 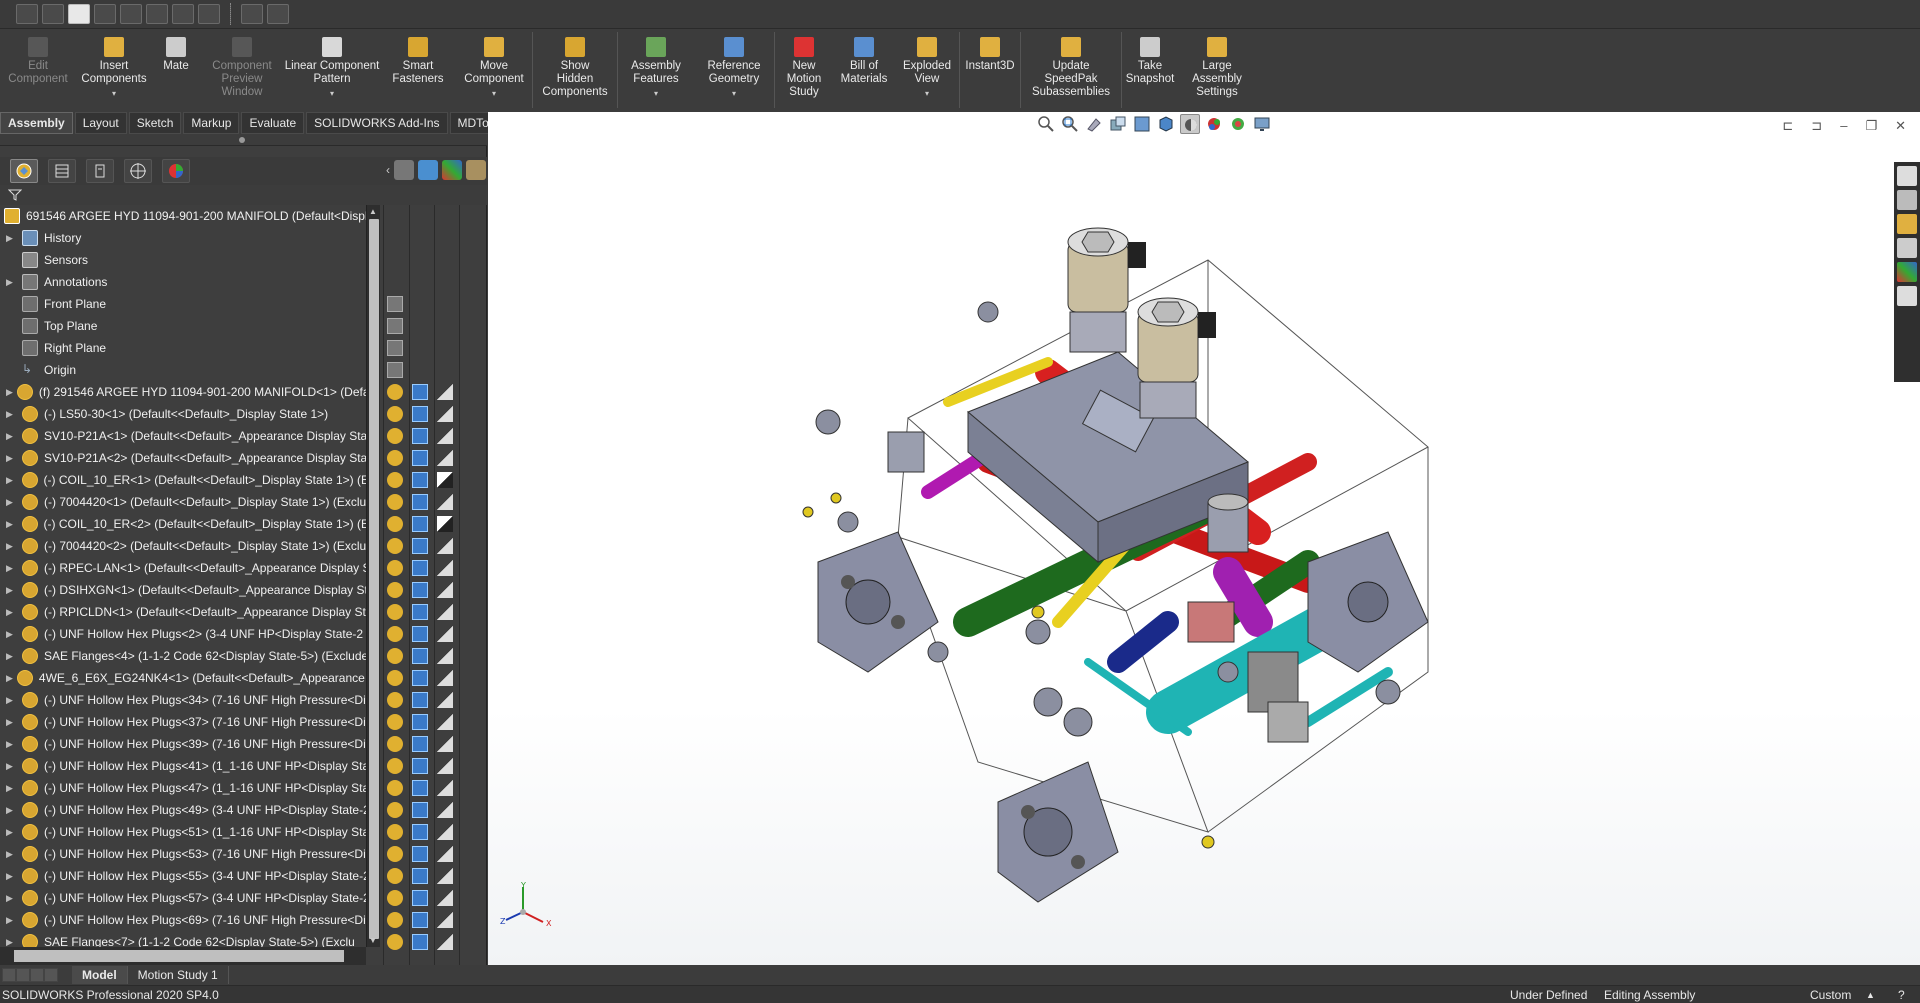 What do you see at coordinates (209, 14) in the screenshot?
I see `rebuild-icon` at bounding box center [209, 14].